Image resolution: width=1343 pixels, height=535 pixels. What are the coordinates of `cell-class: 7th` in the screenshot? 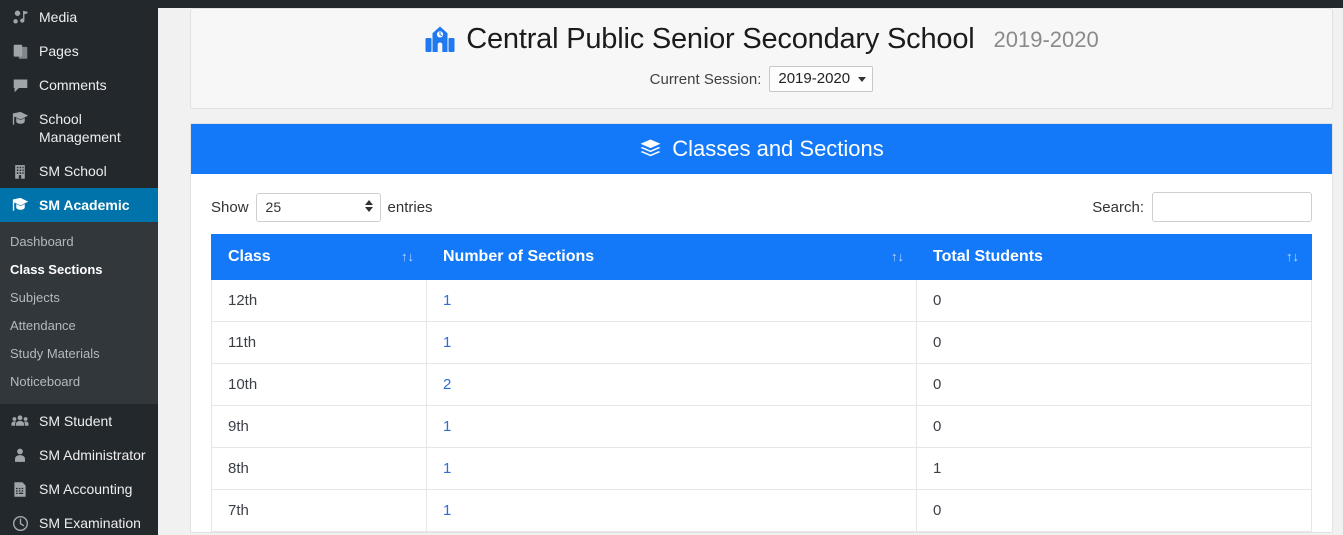 It's located at (319, 510).